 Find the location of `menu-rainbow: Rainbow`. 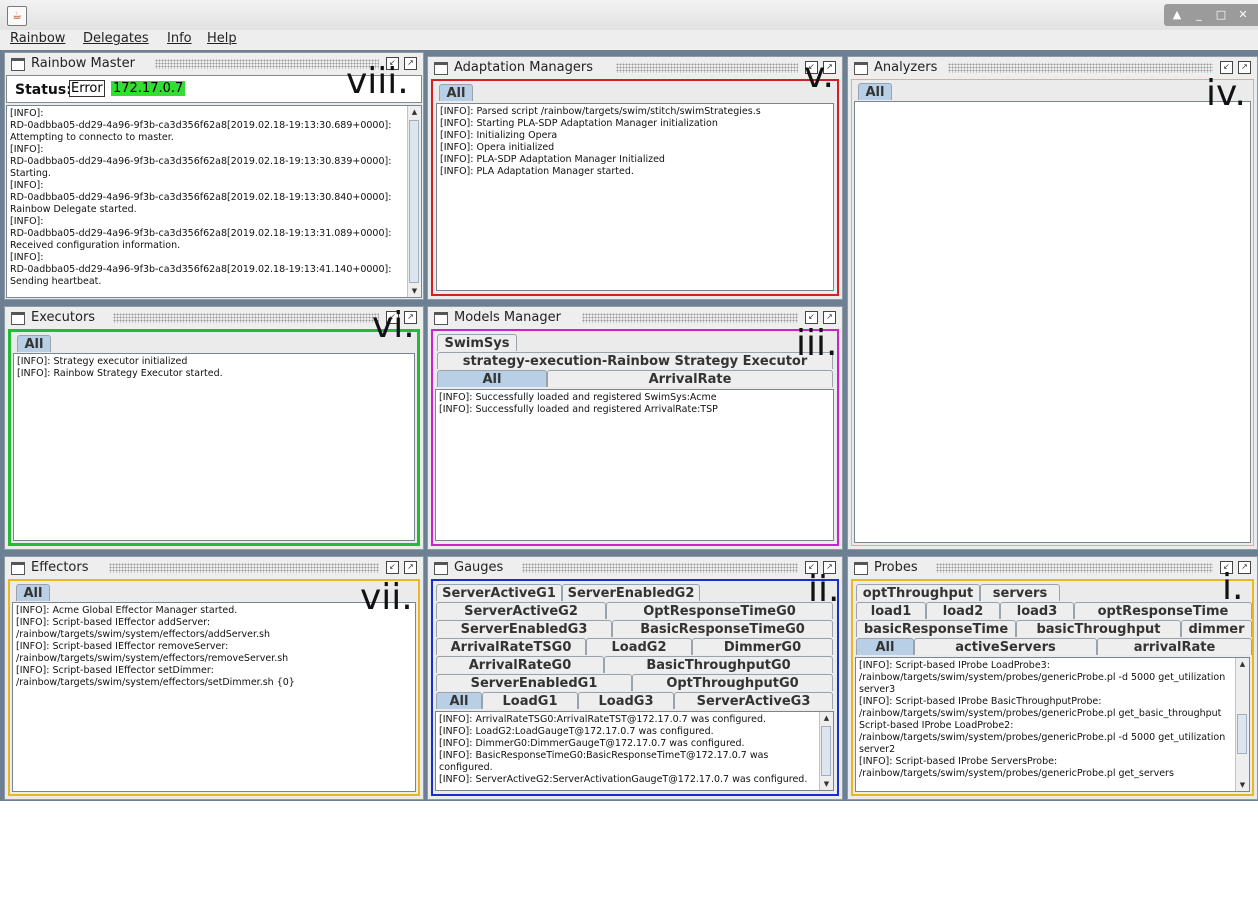

menu-rainbow: Rainbow is located at coordinates (37, 38).